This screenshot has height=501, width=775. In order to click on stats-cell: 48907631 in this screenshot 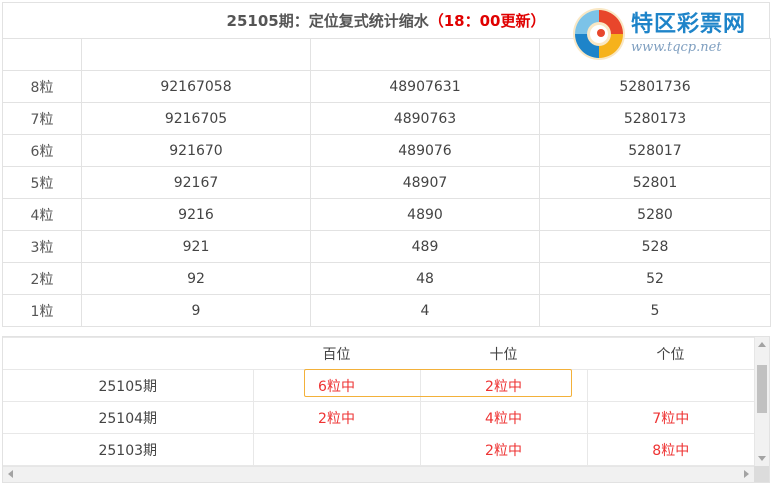, I will do `click(425, 86)`.